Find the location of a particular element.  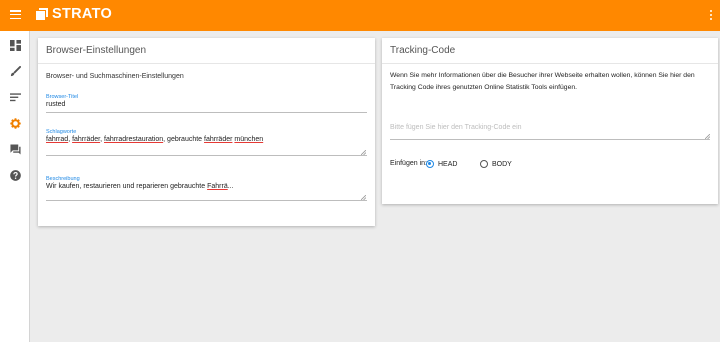

list-icon is located at coordinates (15, 96).